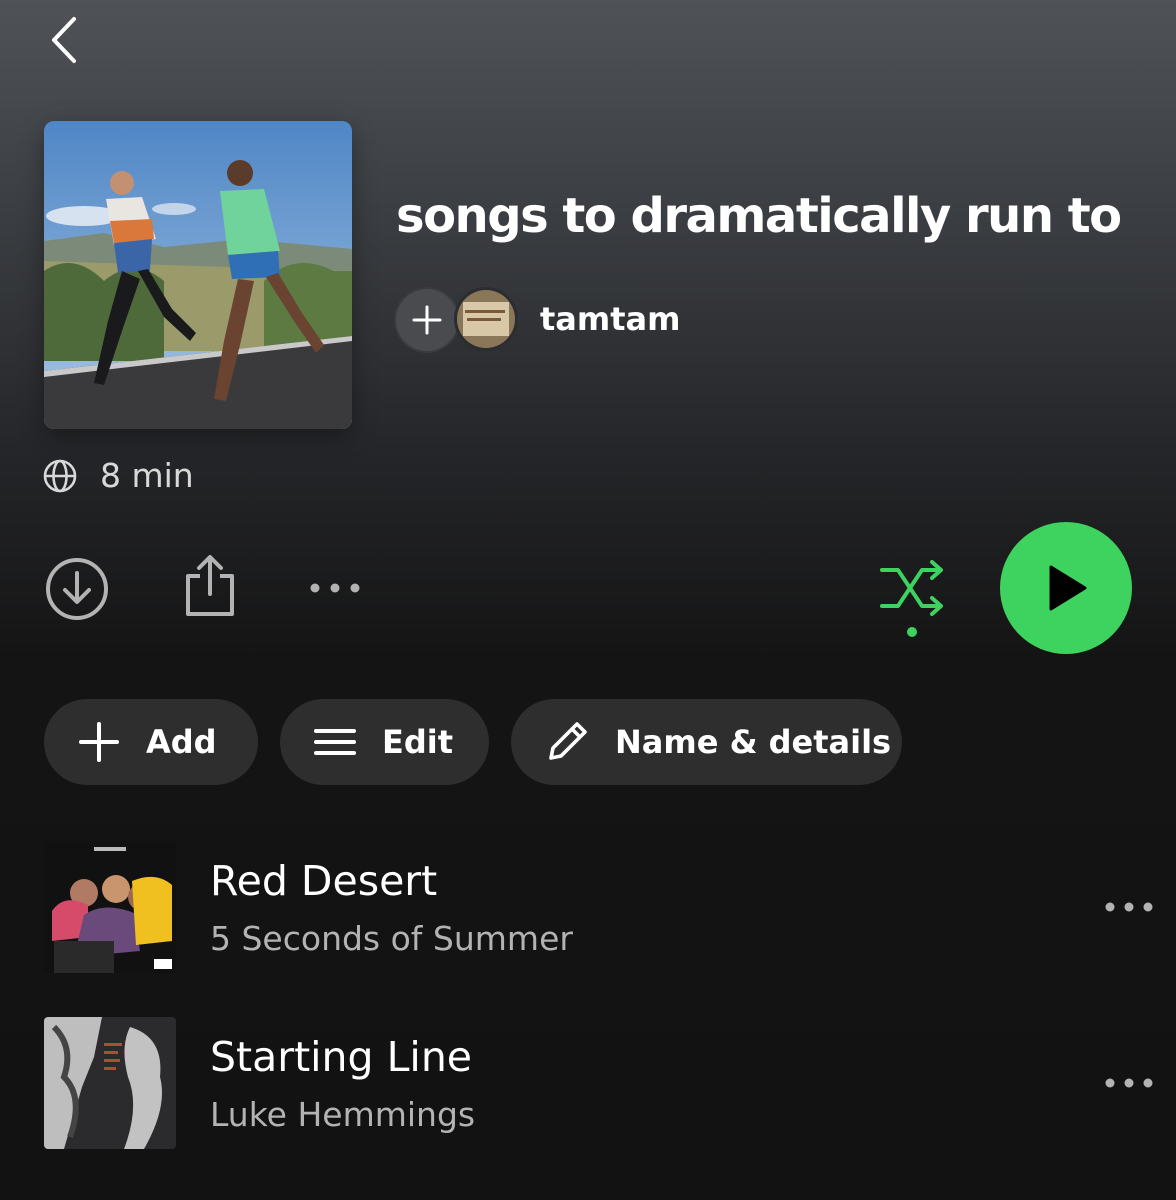 The height and width of the screenshot is (1200, 1176). I want to click on download-circle-icon, so click(77, 589).